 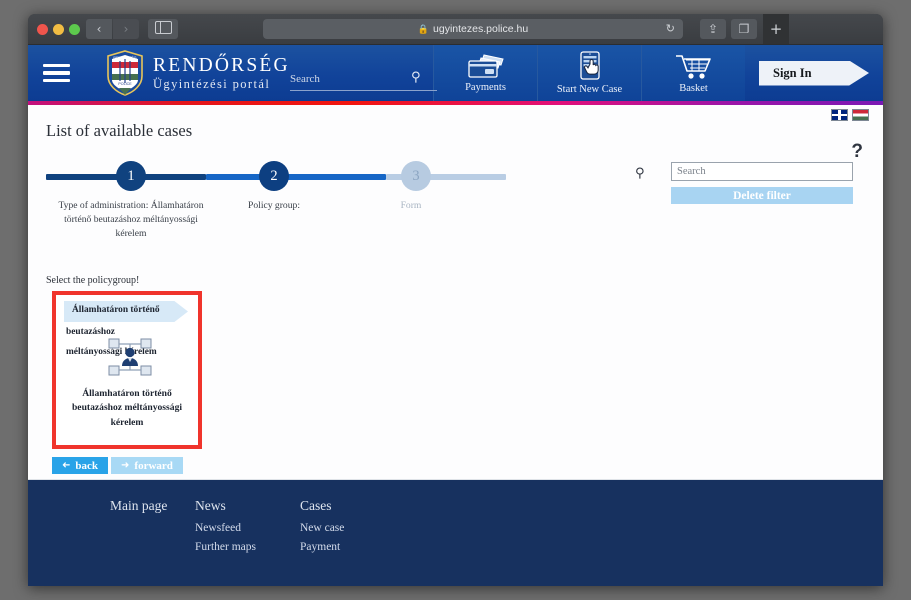 I want to click on brand-title: RENDŐRSÉG, so click(x=221, y=65).